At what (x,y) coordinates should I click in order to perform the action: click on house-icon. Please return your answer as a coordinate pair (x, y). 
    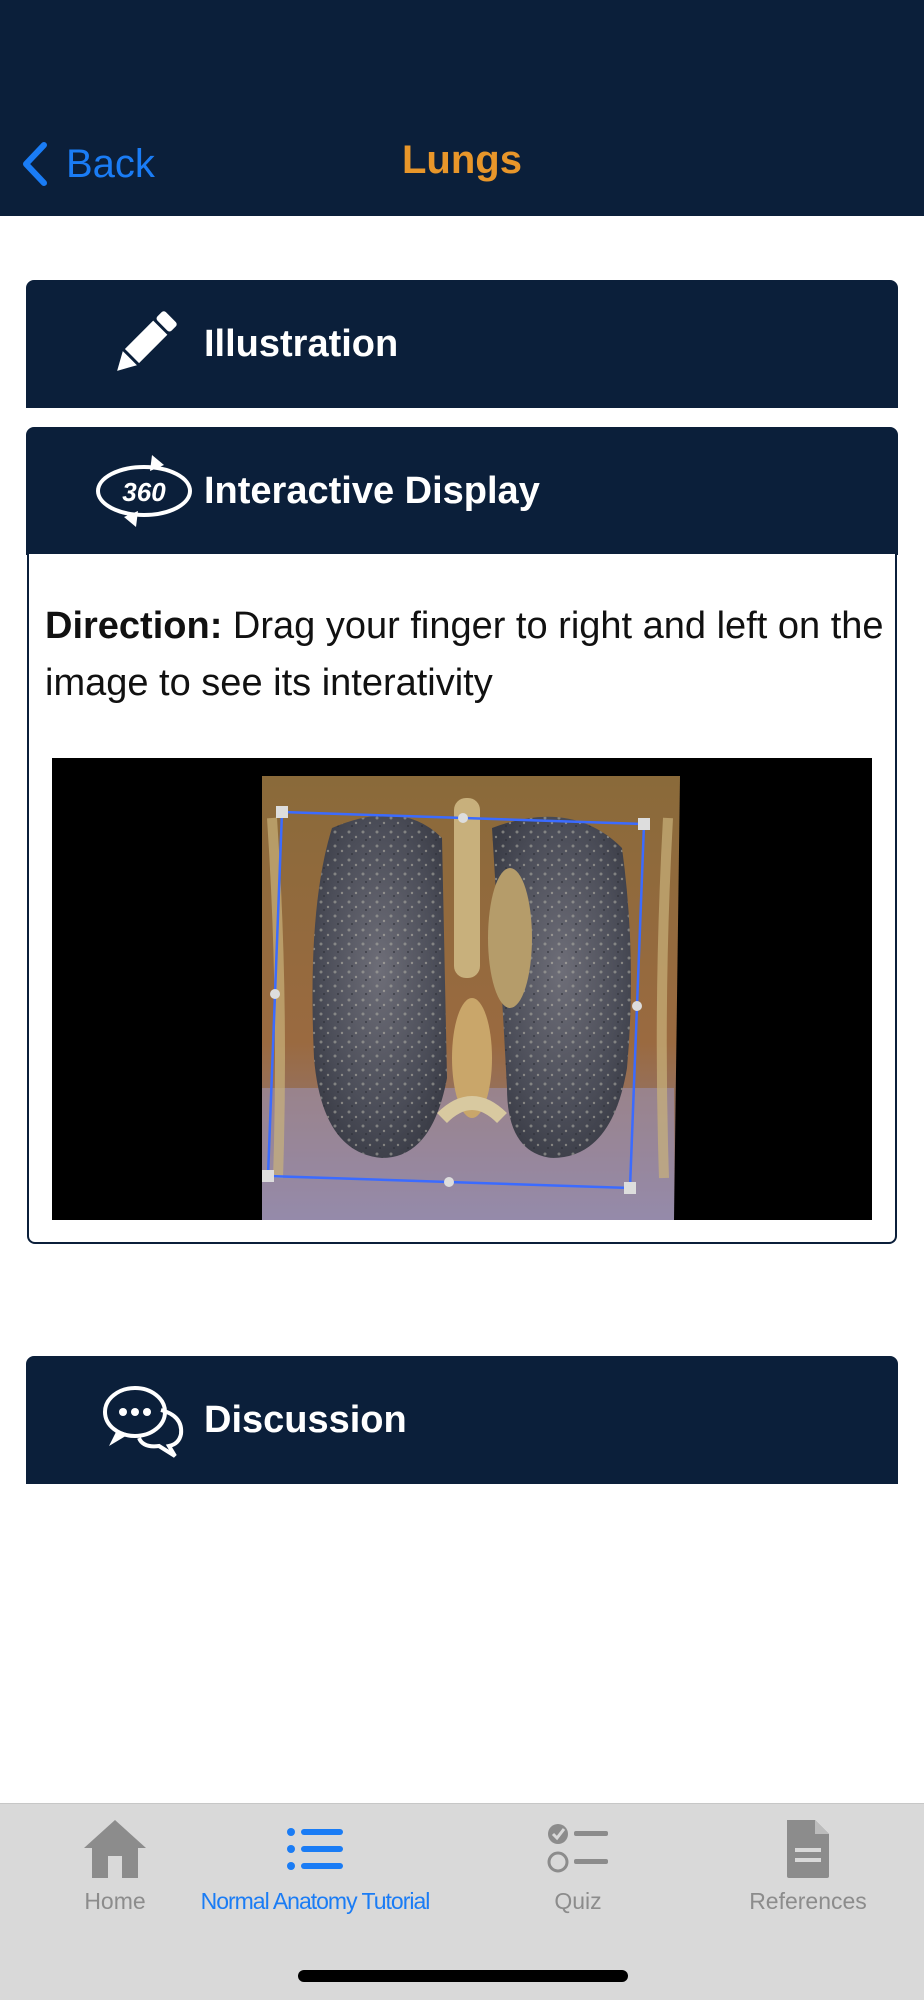
    Looking at the image, I should click on (115, 1849).